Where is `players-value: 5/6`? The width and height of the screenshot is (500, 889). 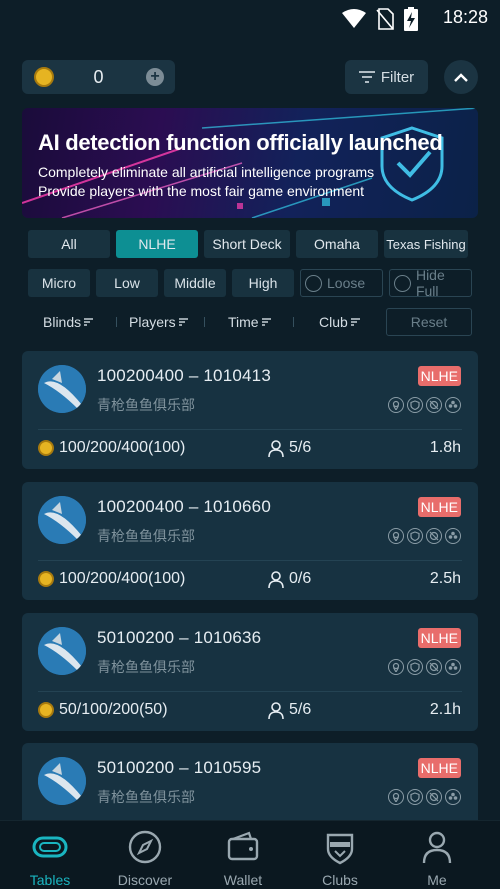
players-value: 5/6 is located at coordinates (300, 709).